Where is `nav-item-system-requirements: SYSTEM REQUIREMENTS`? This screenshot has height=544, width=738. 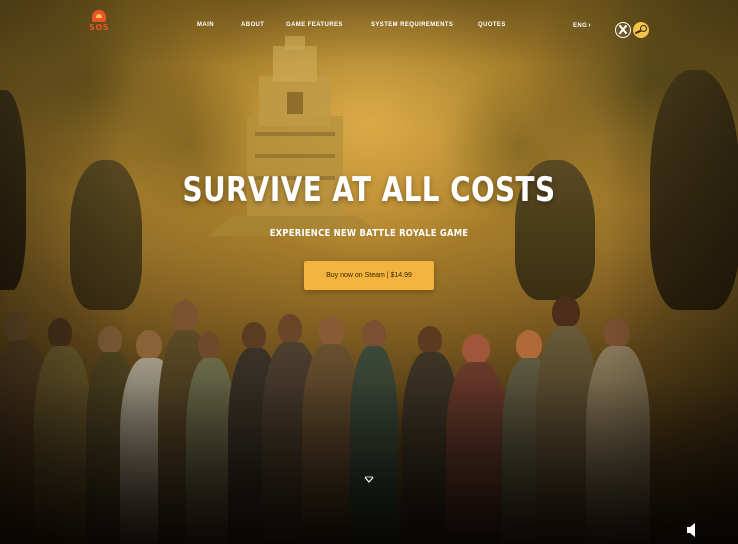 nav-item-system-requirements: SYSTEM REQUIREMENTS is located at coordinates (412, 25).